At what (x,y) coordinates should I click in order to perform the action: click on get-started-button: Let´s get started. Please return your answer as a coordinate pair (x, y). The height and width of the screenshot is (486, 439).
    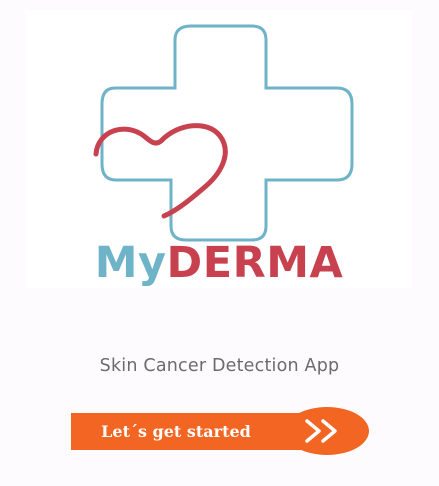
    Looking at the image, I should click on (222, 431).